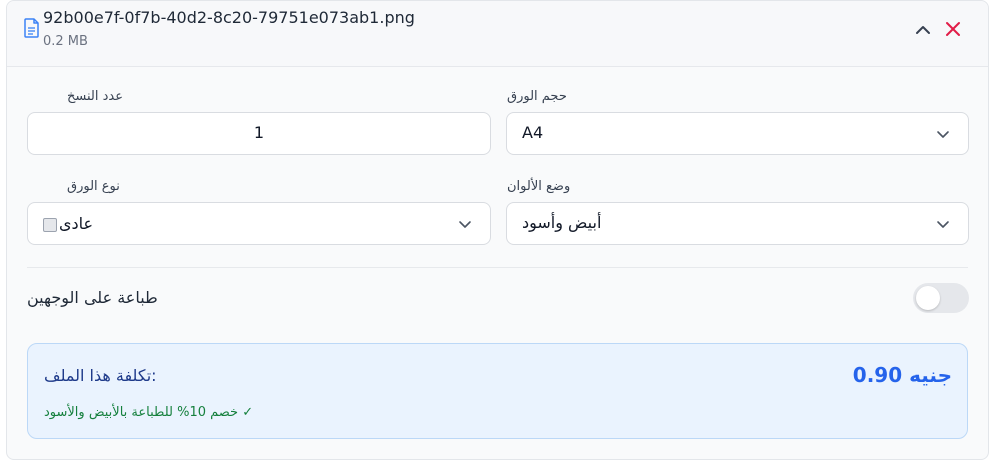 This screenshot has width=995, height=460. I want to click on file-name: 92b00e7f-0f7b-40d2-8c20-79751e073ab1.png, so click(229, 17).